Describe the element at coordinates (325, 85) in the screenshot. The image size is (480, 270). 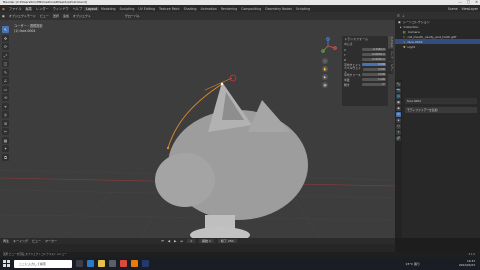
I see `grid-icon: ▦` at that location.